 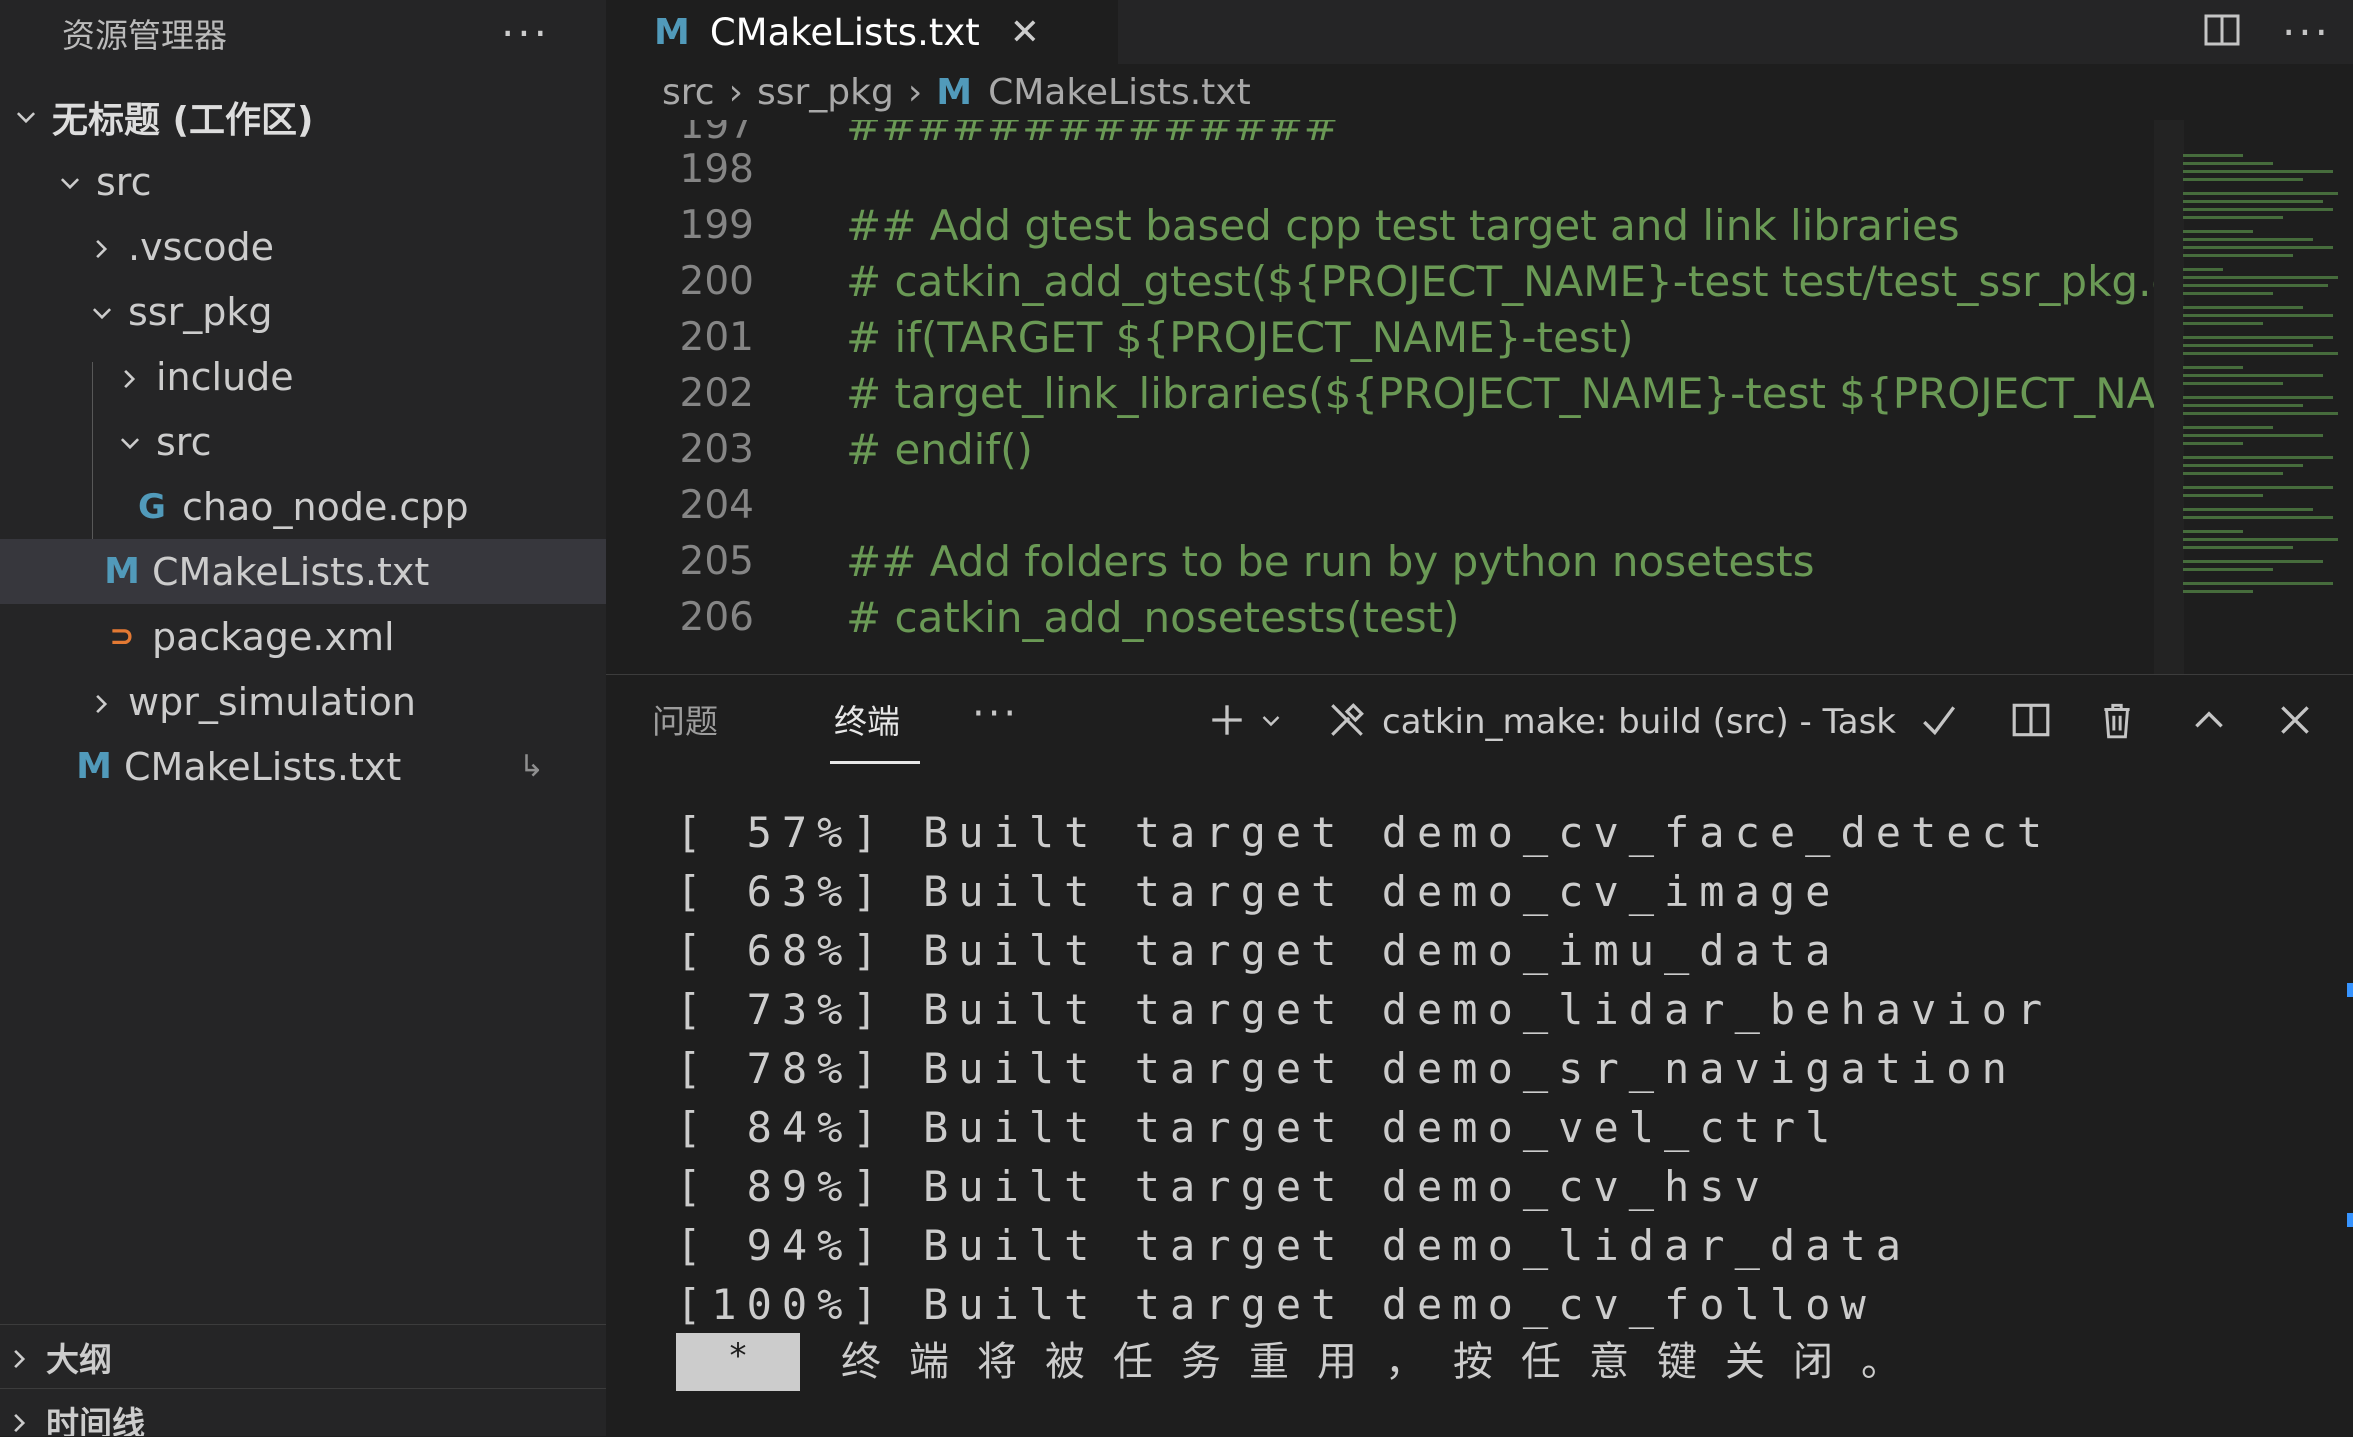 I want to click on breadcrumb-item: src, so click(x=688, y=92).